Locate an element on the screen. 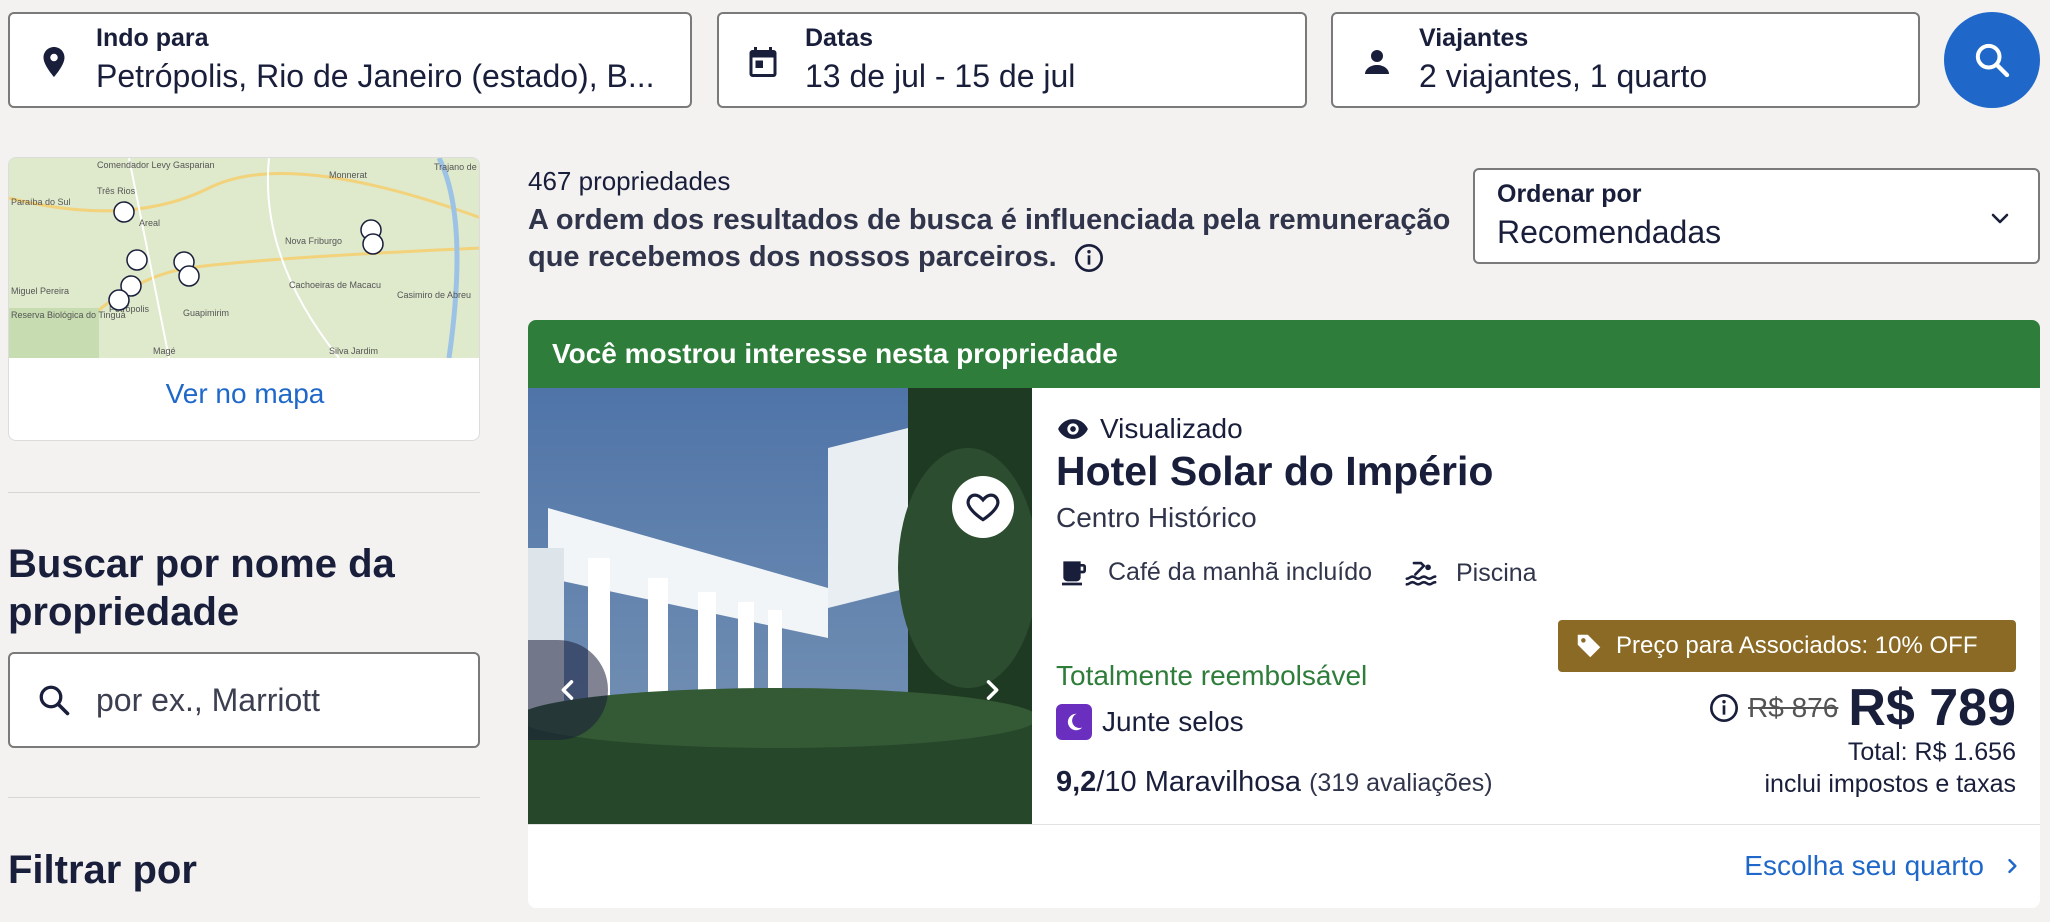 This screenshot has width=2050, height=922. destination-label: Indo para is located at coordinates (152, 38).